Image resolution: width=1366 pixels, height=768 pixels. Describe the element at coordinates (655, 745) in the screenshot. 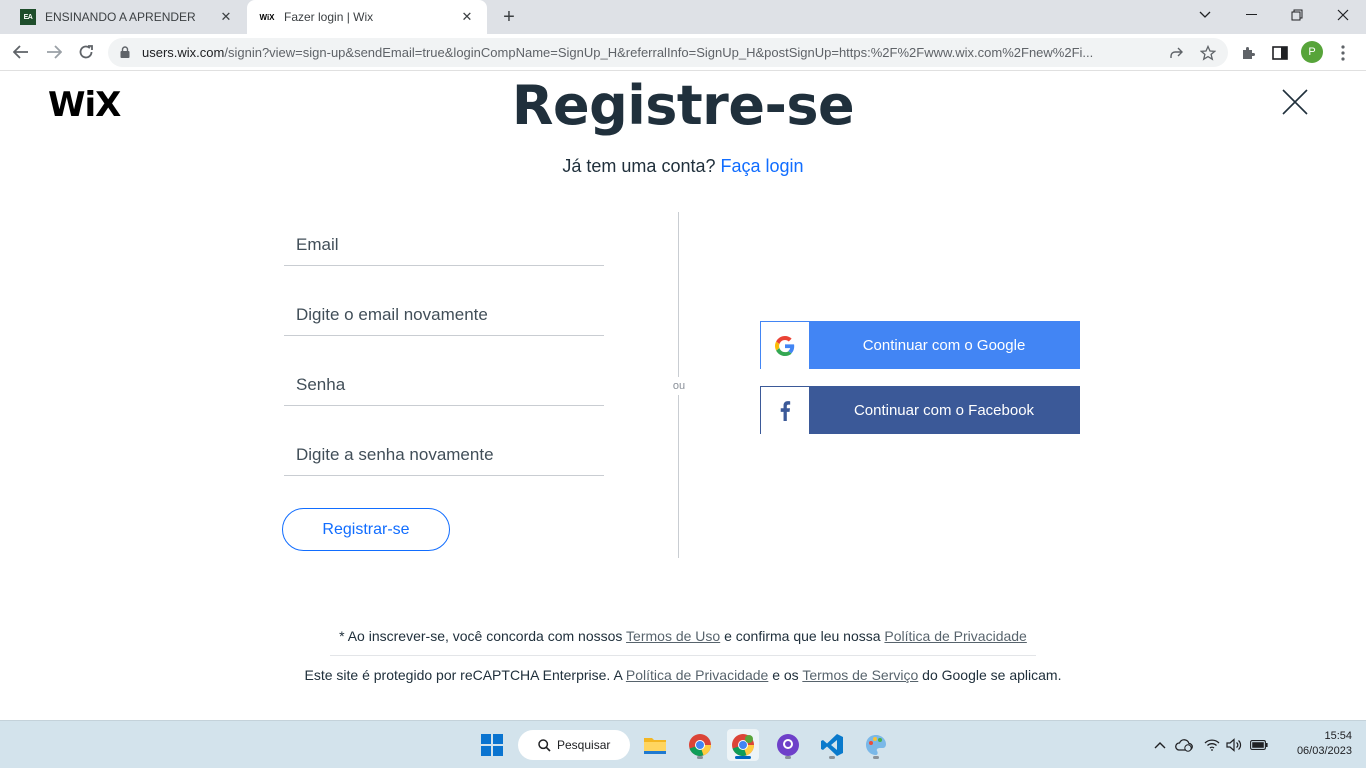

I see `file-explorer-icon` at that location.